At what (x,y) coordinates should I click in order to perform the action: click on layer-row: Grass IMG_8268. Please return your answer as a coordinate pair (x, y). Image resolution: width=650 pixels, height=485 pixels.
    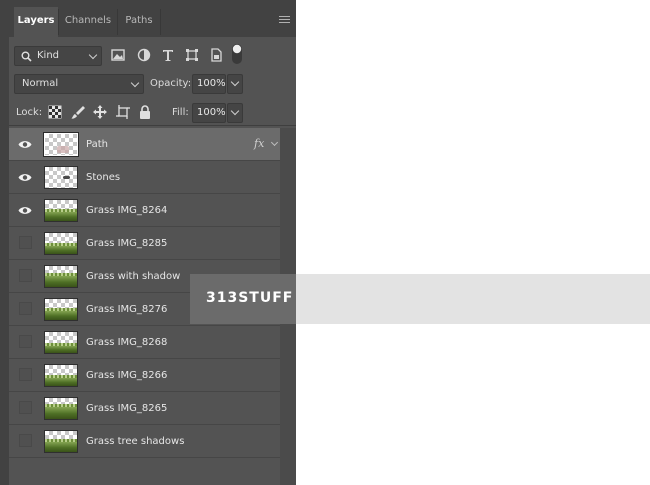
    Looking at the image, I should click on (144, 342).